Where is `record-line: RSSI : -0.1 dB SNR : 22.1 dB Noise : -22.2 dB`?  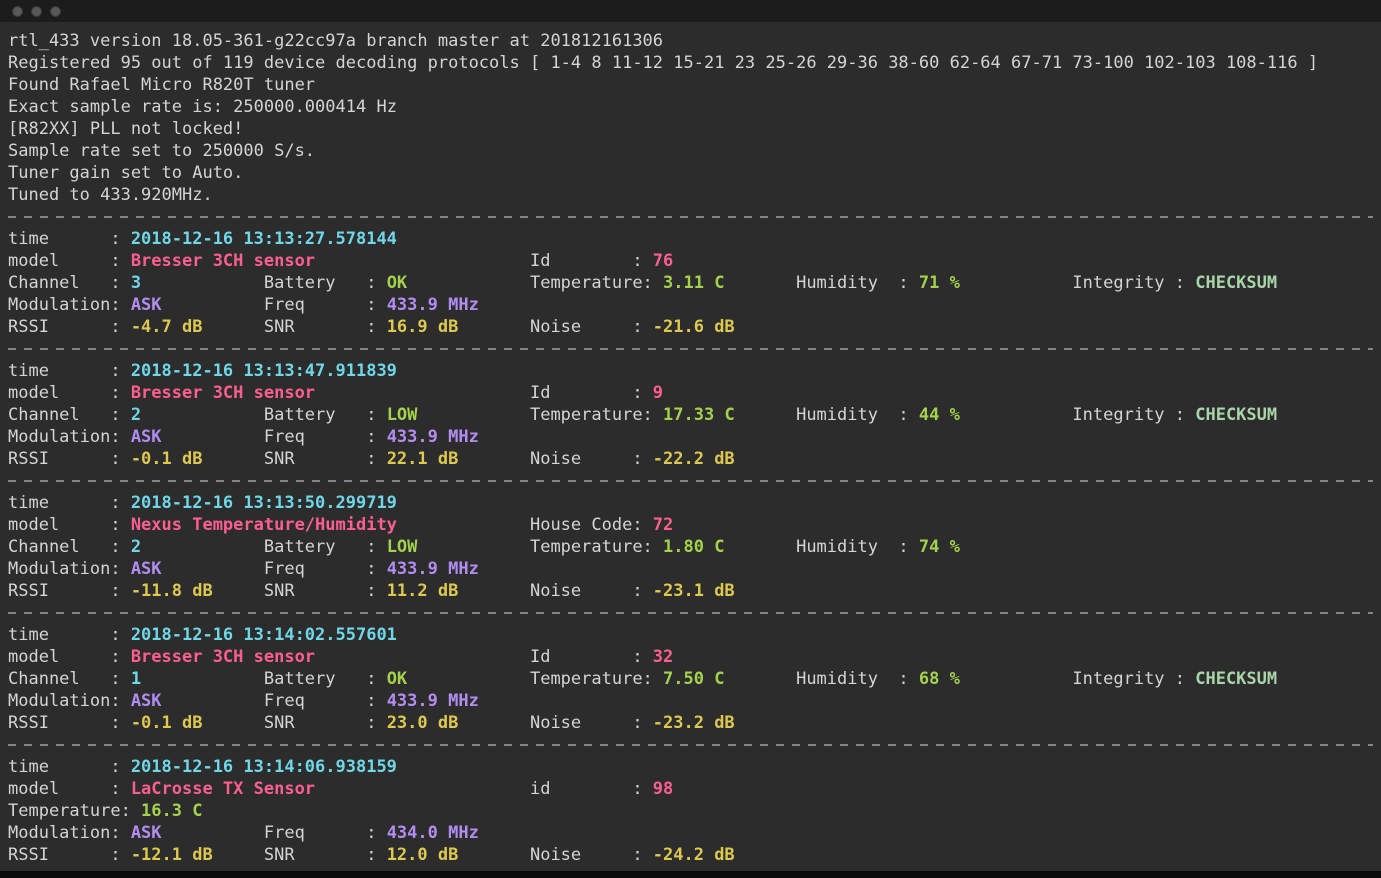
record-line: RSSI : -0.1 dB SNR : 22.1 dB Noise : -22.2 dB is located at coordinates (694, 459).